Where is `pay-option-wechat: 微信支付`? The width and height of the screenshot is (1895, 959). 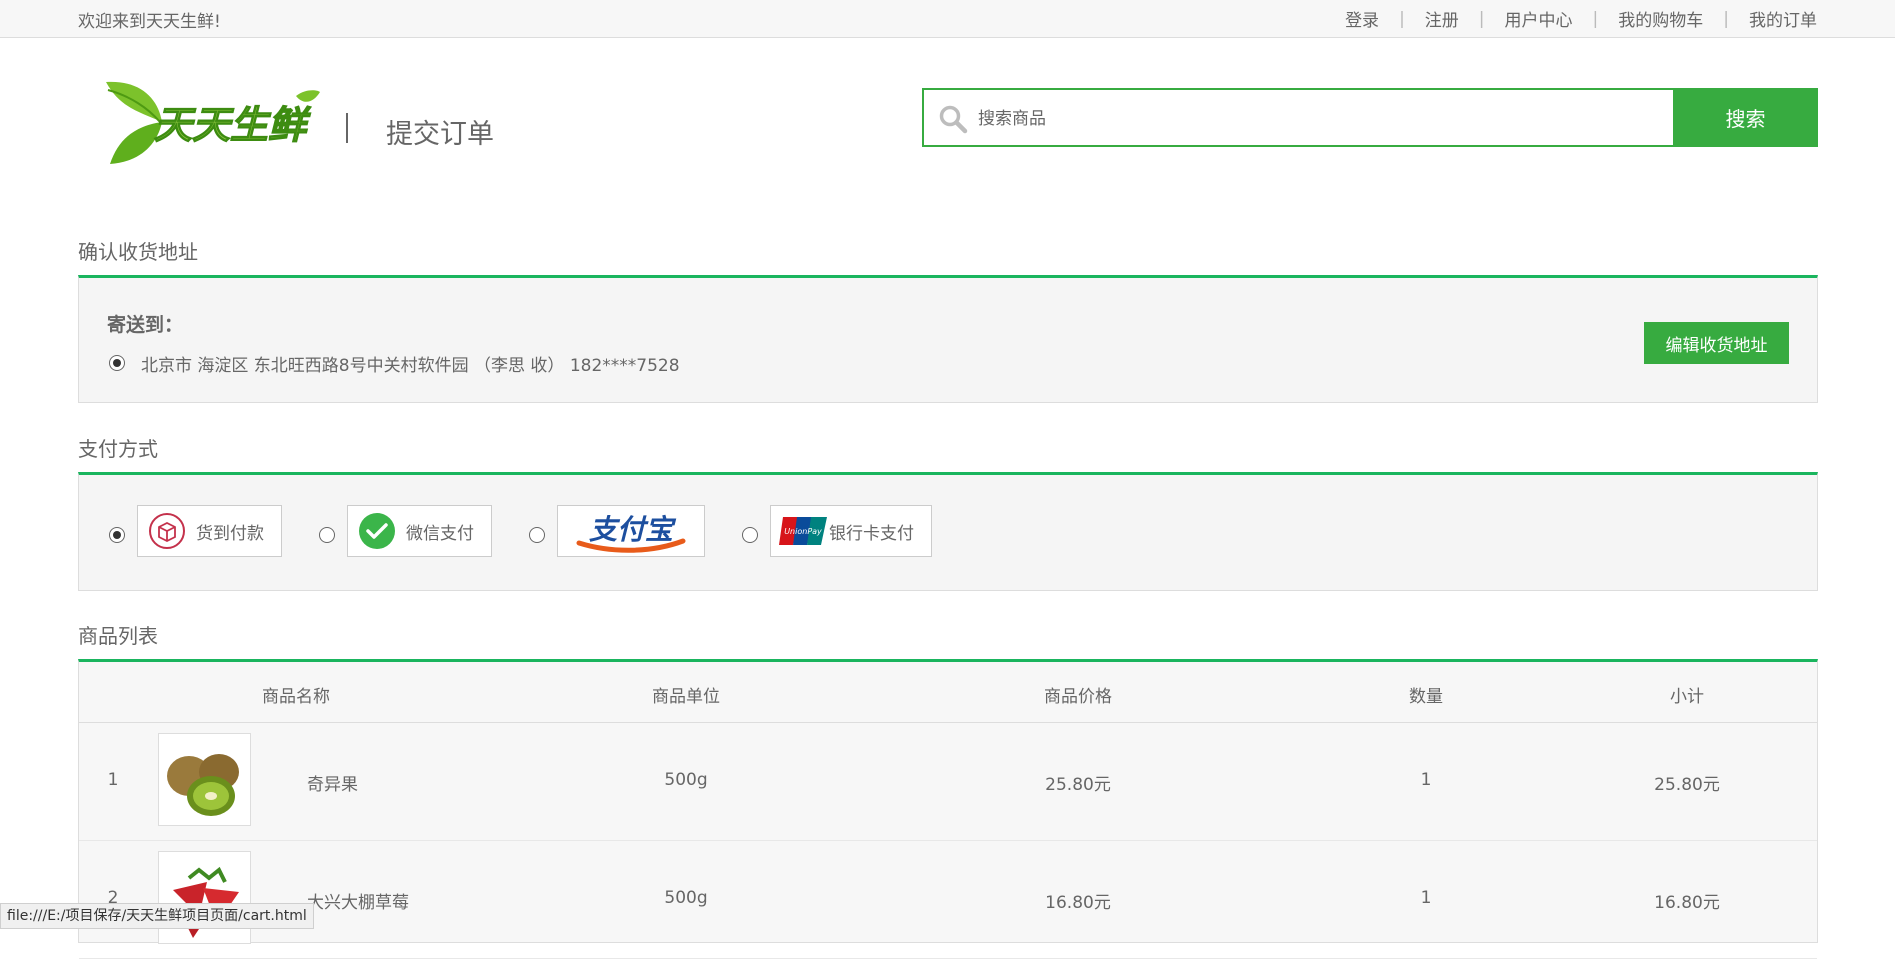 pay-option-wechat: 微信支付 is located at coordinates (419, 531).